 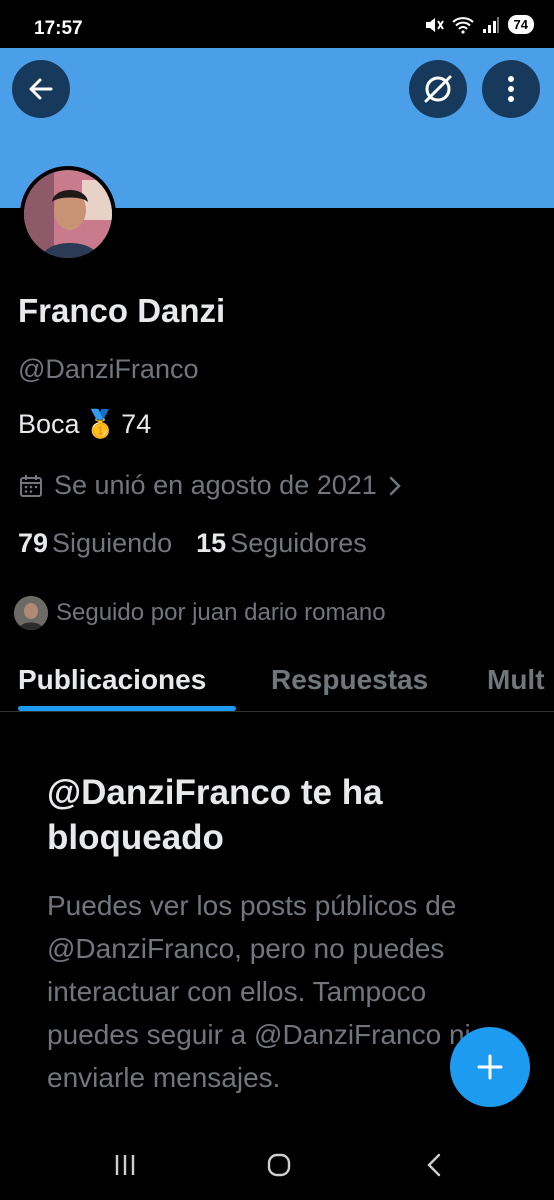 I want to click on followed-by-row: Seguido por juan dario romano, so click(x=200, y=613).